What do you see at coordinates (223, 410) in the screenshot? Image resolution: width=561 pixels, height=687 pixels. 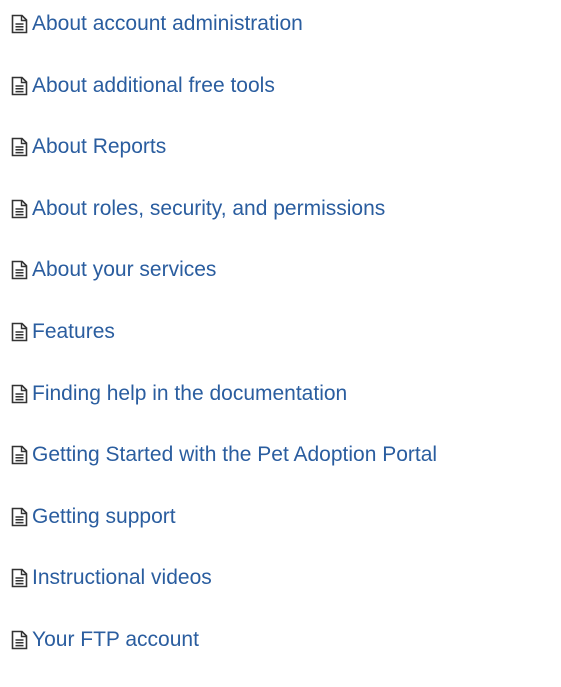 I see `list-item: Finding help in the documentation` at bounding box center [223, 410].